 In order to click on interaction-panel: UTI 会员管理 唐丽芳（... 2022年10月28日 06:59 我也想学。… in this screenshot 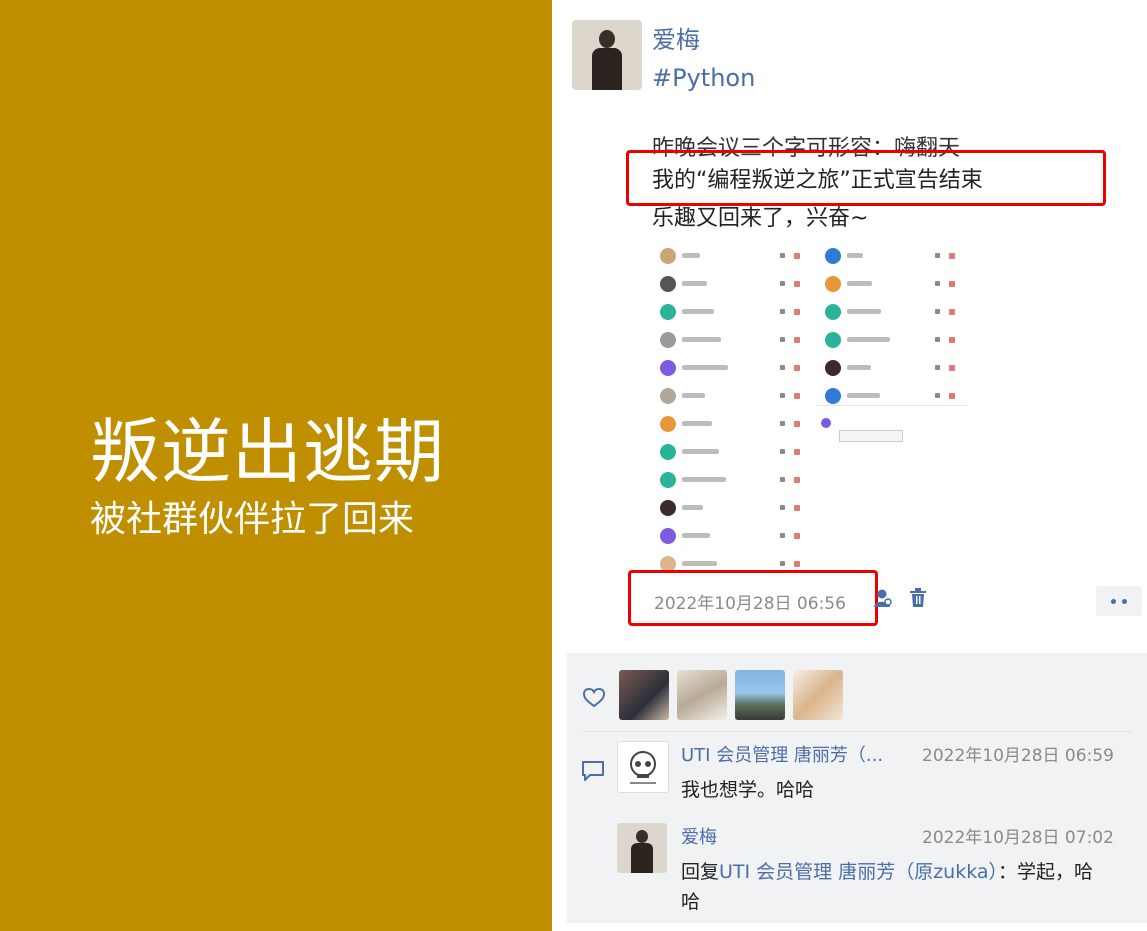, I will do `click(857, 788)`.